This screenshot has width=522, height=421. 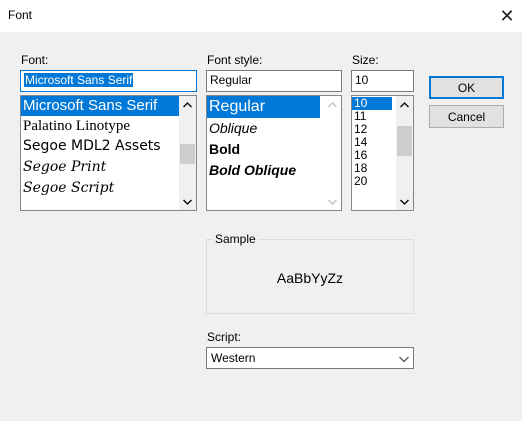 What do you see at coordinates (35, 60) in the screenshot?
I see `font-label: Font:` at bounding box center [35, 60].